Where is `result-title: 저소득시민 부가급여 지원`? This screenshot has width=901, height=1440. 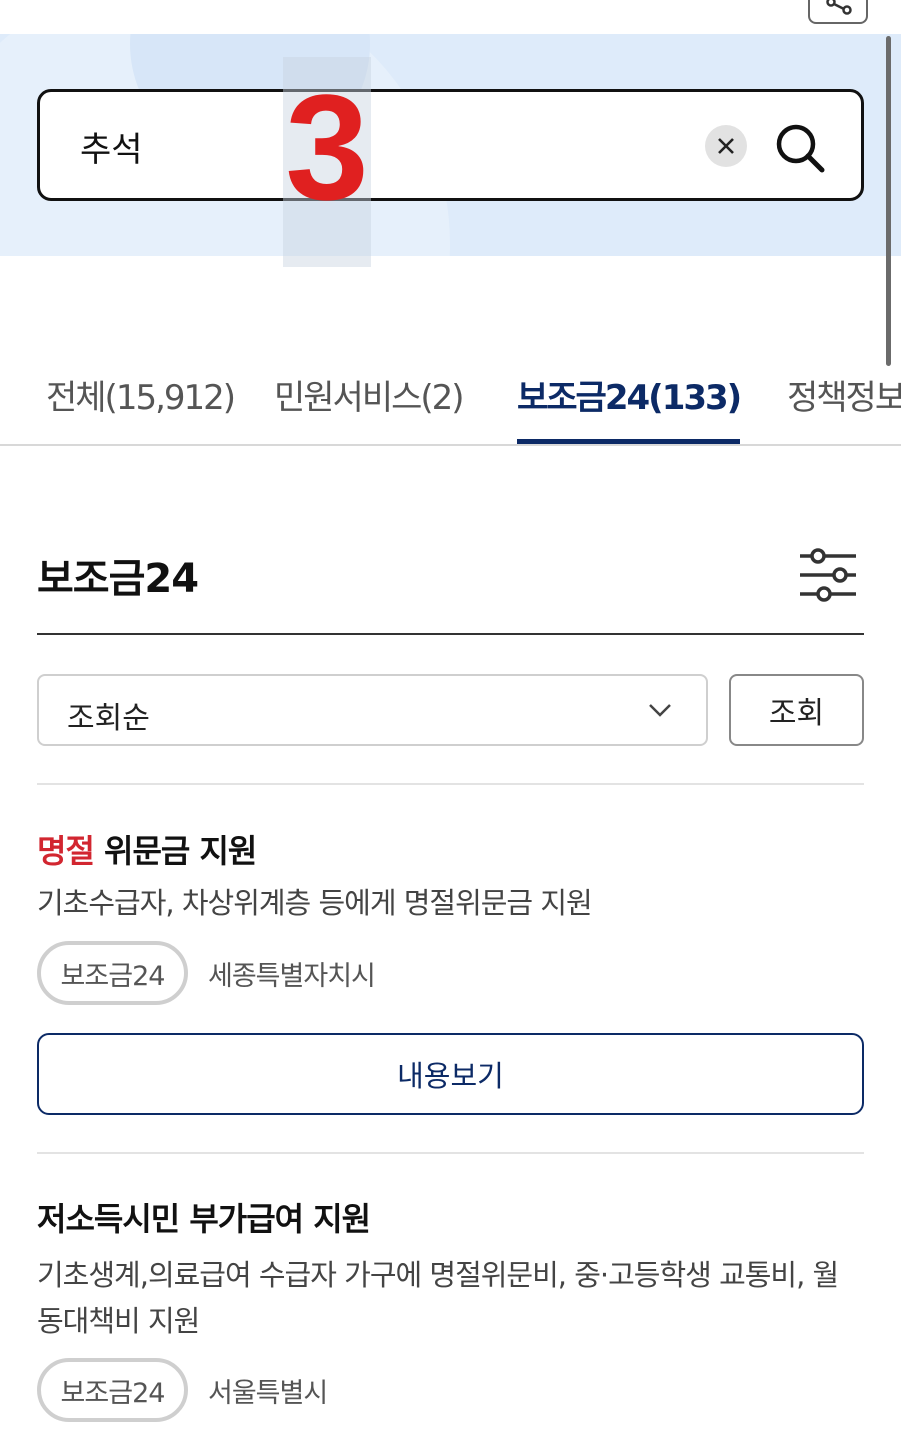 result-title: 저소득시민 부가급여 지원 is located at coordinates (204, 1217).